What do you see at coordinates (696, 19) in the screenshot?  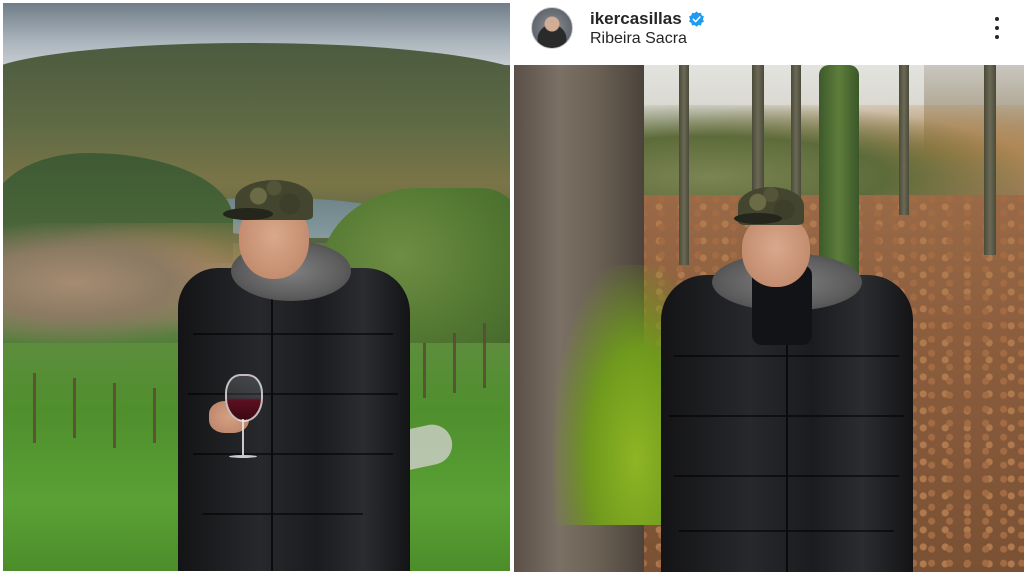 I see `verified-badge-icon` at bounding box center [696, 19].